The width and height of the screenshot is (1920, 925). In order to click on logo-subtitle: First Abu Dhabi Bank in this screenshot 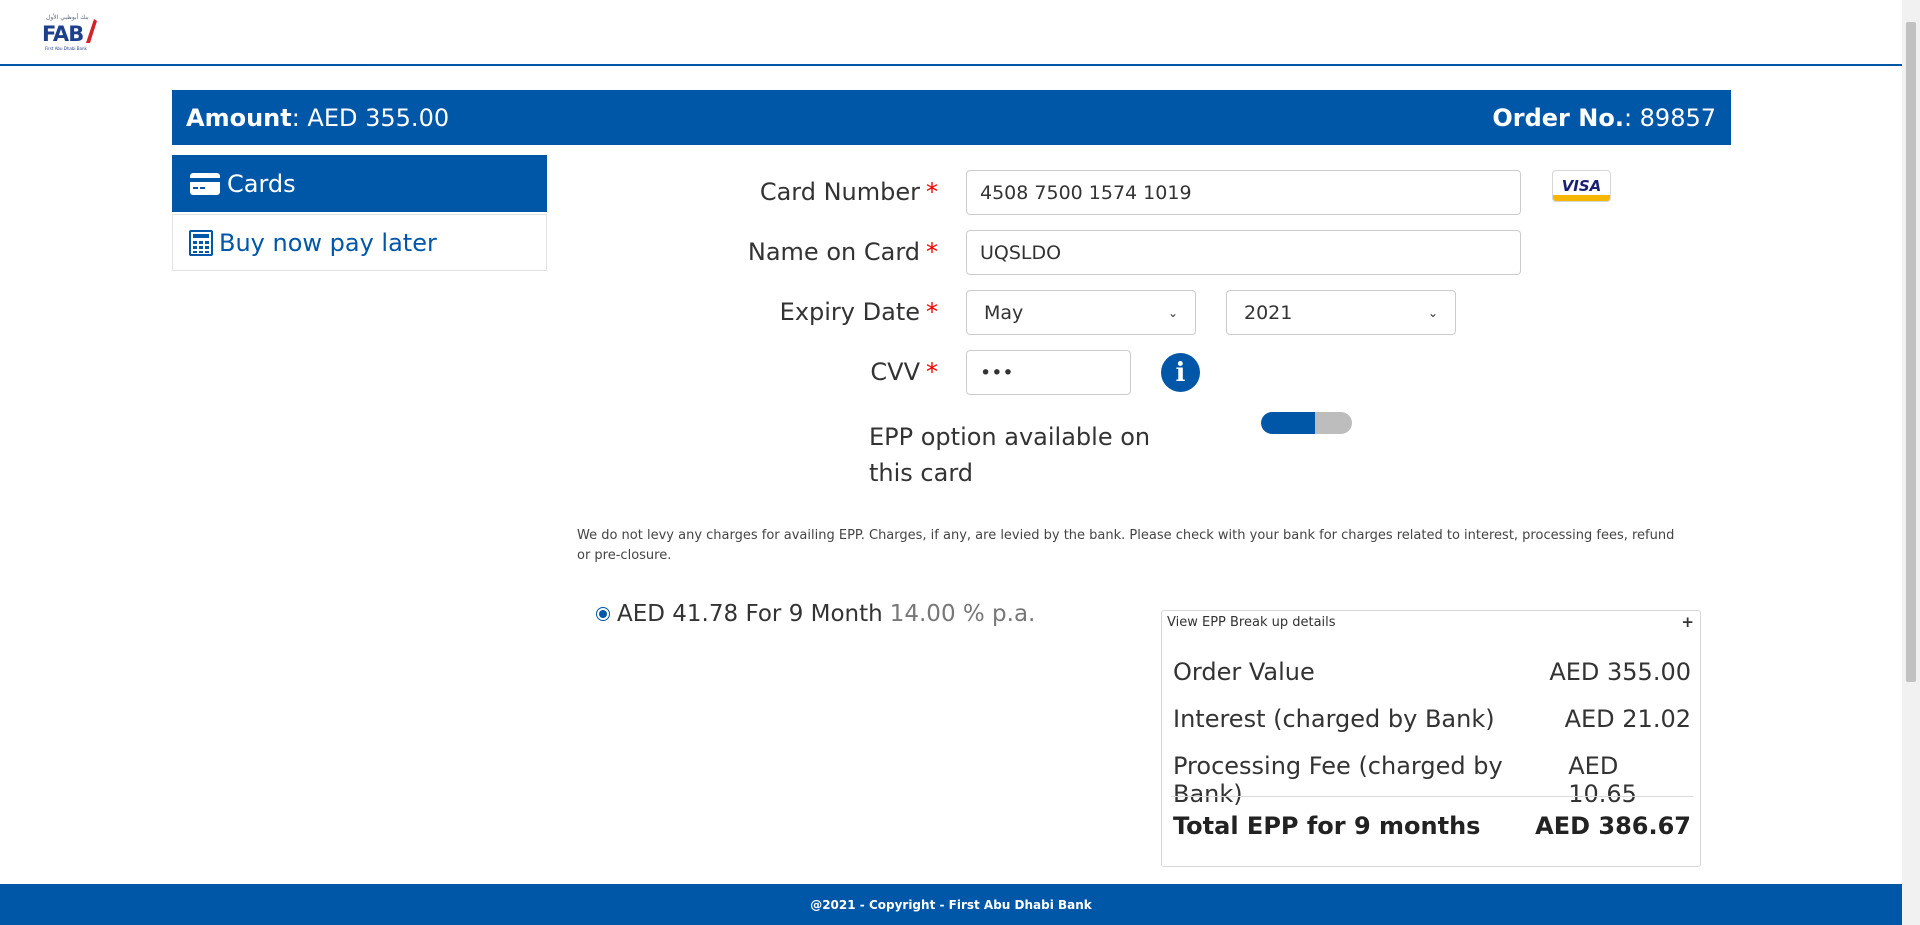, I will do `click(66, 48)`.